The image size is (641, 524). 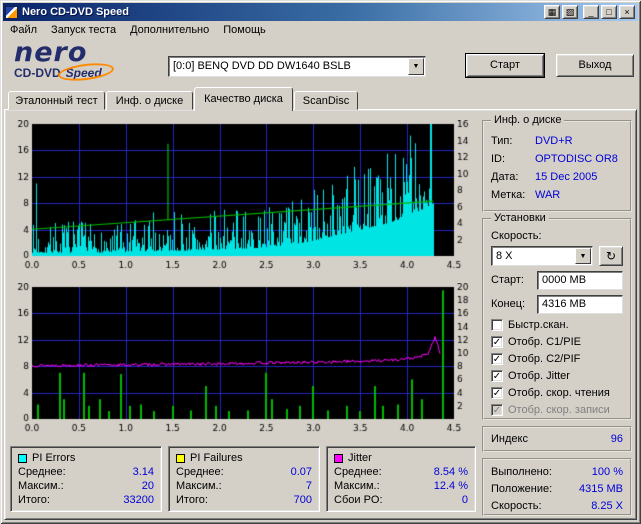 I want to click on checkbox-label: Отобр. скор. записи, so click(x=559, y=409).